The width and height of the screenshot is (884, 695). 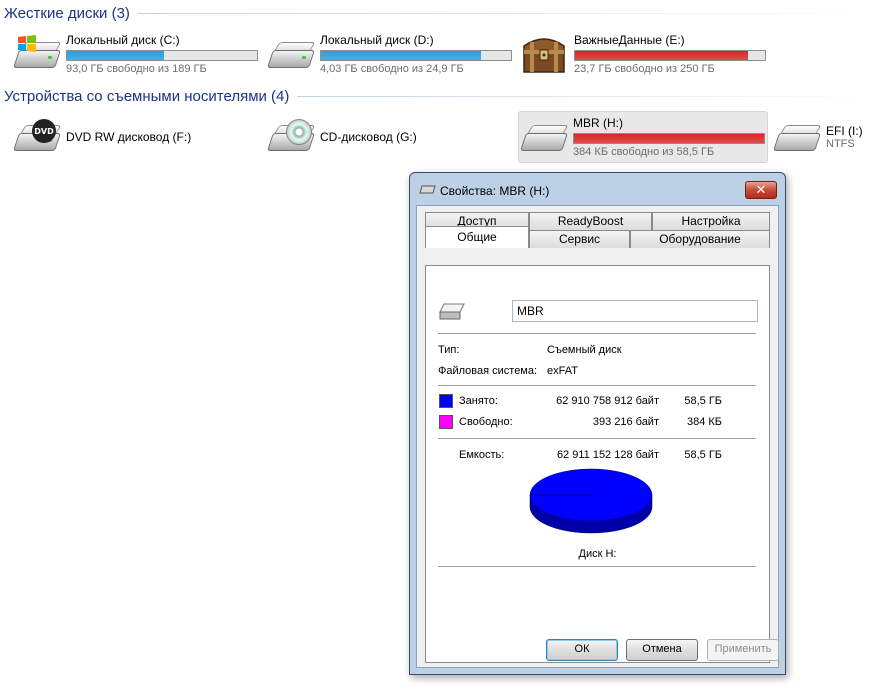 I want to click on used-space-swatch, so click(x=446, y=401).